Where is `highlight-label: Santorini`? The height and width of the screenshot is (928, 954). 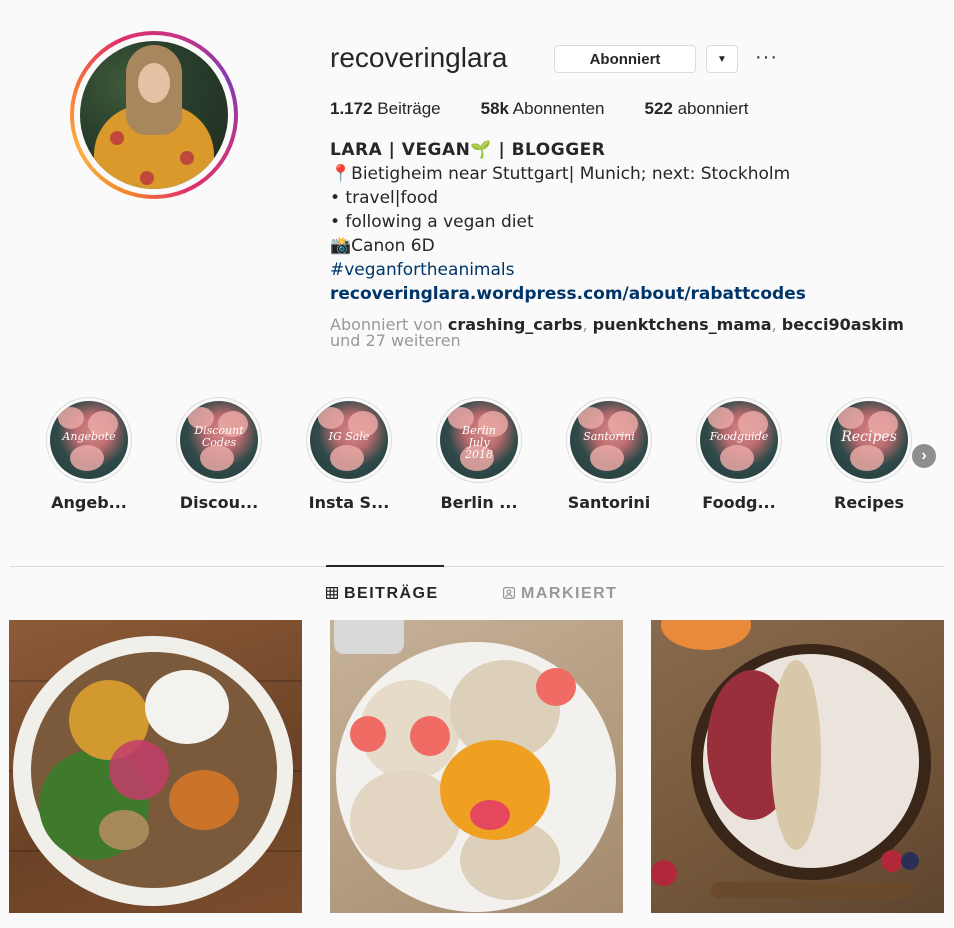
highlight-label: Santorini is located at coordinates (609, 502).